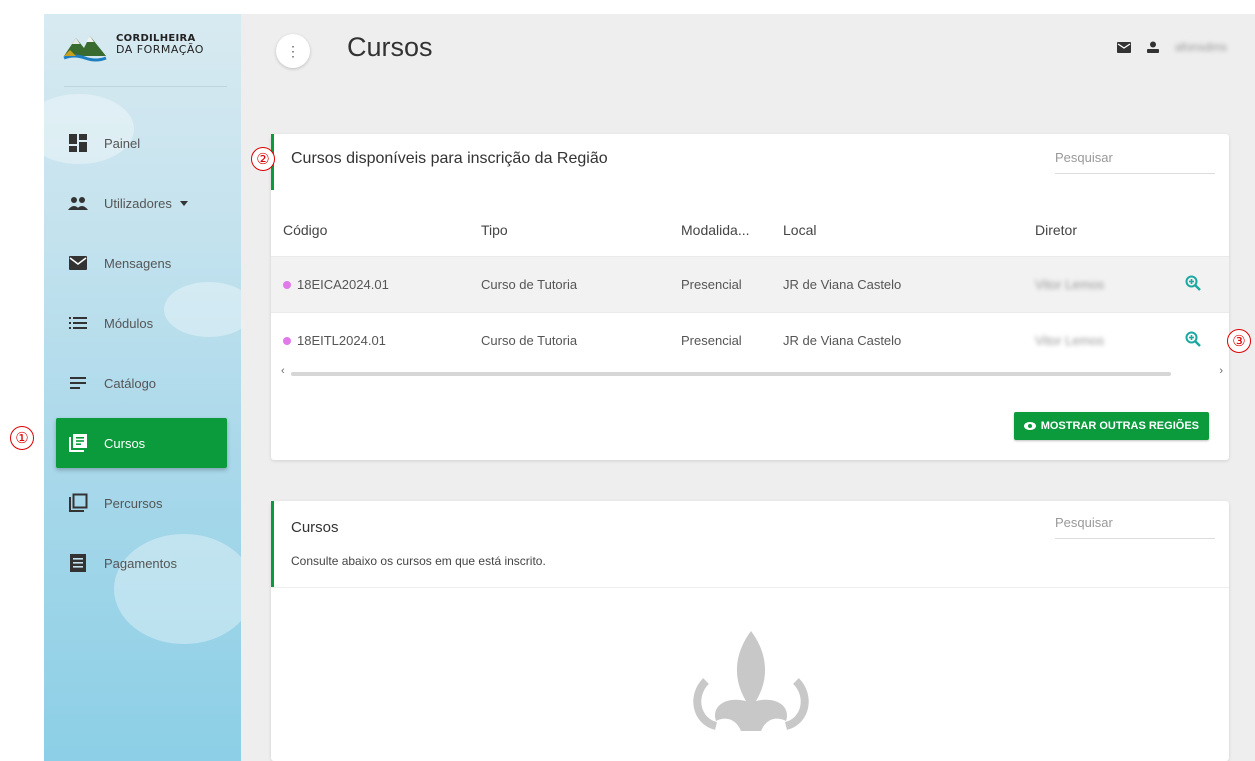 This screenshot has width=1255, height=761. I want to click on sidebar-item-label: Cursos, so click(125, 443).